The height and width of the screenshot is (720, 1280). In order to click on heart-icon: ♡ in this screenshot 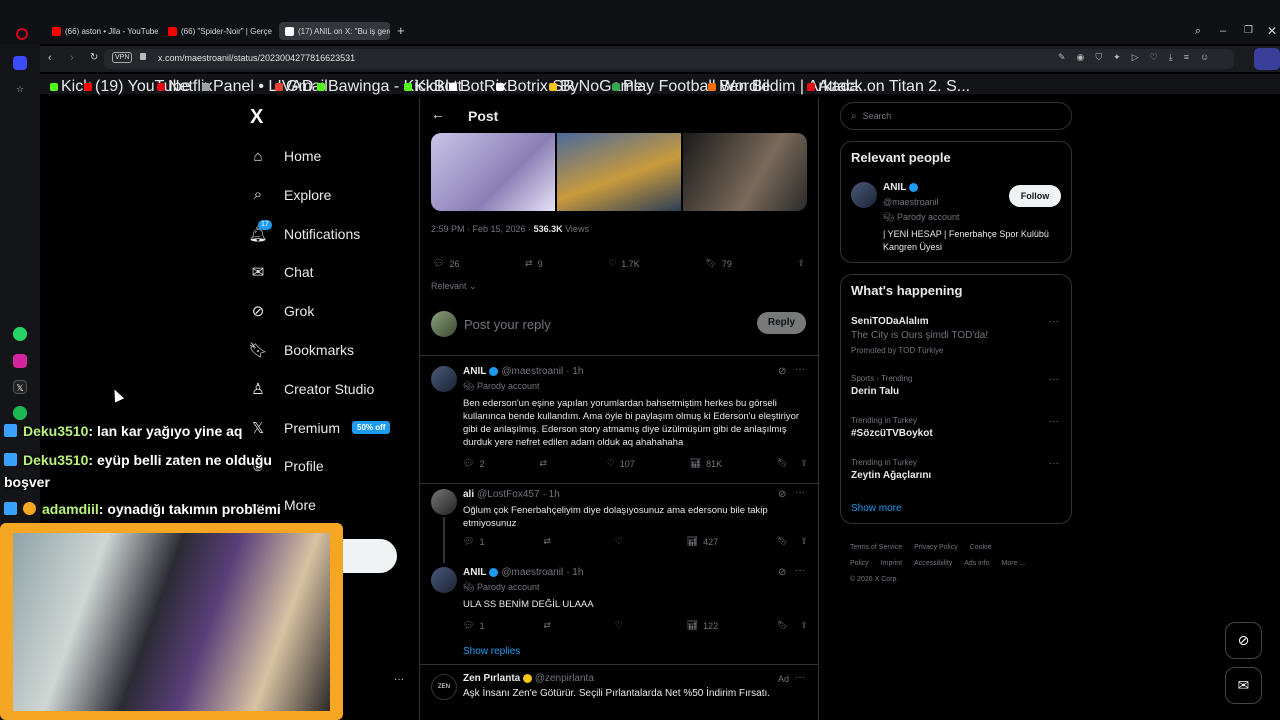, I will do `click(1154, 57)`.